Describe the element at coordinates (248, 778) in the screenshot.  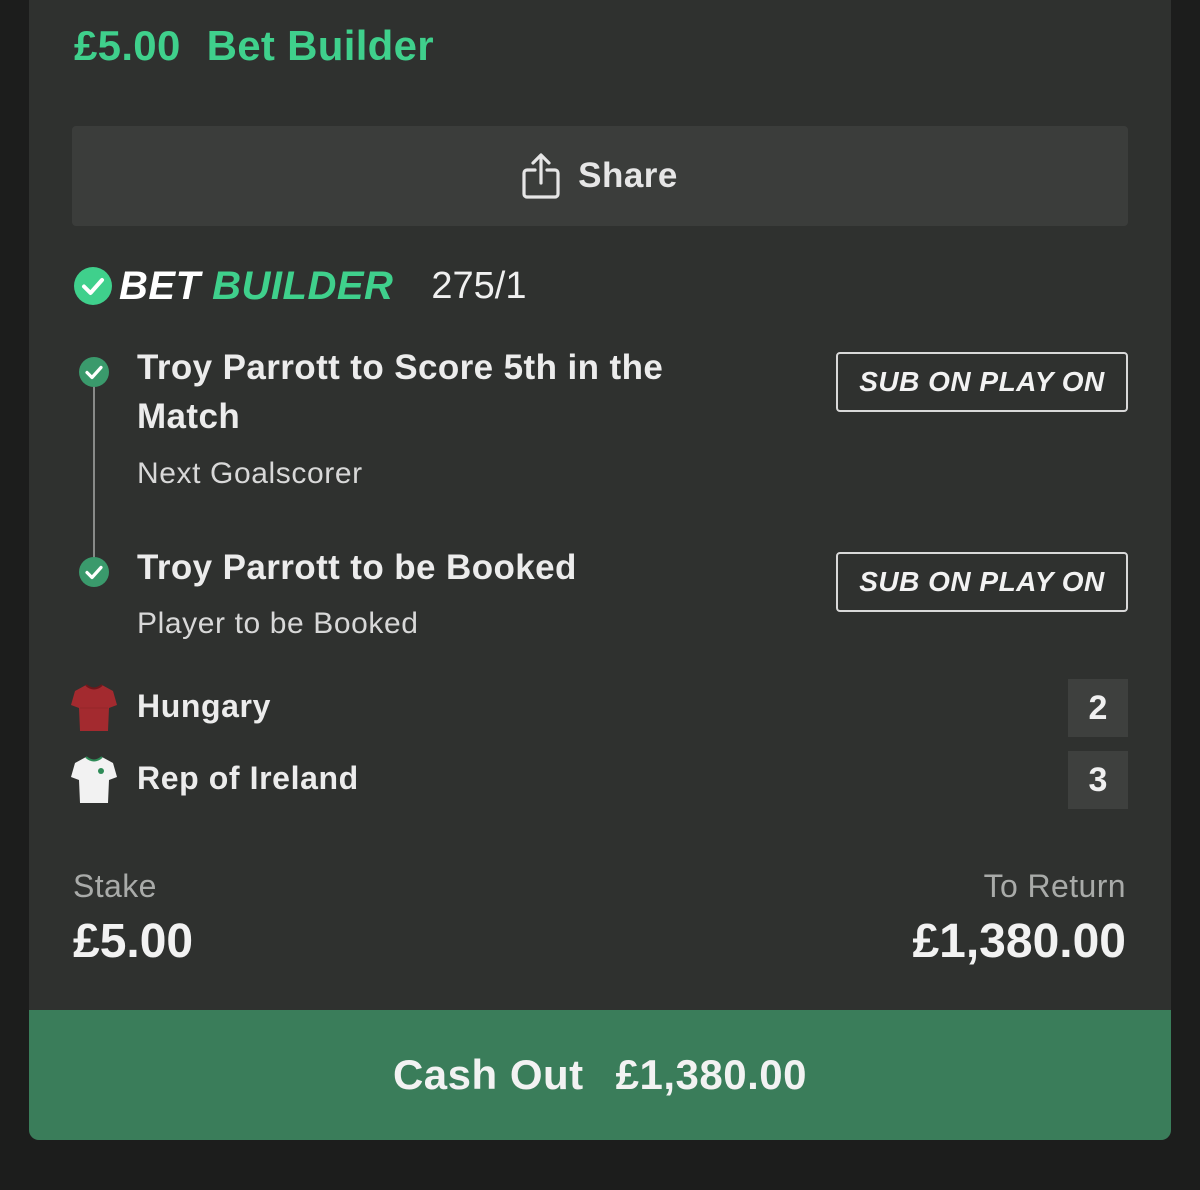
I see `team-name: Rep of Ireland` at that location.